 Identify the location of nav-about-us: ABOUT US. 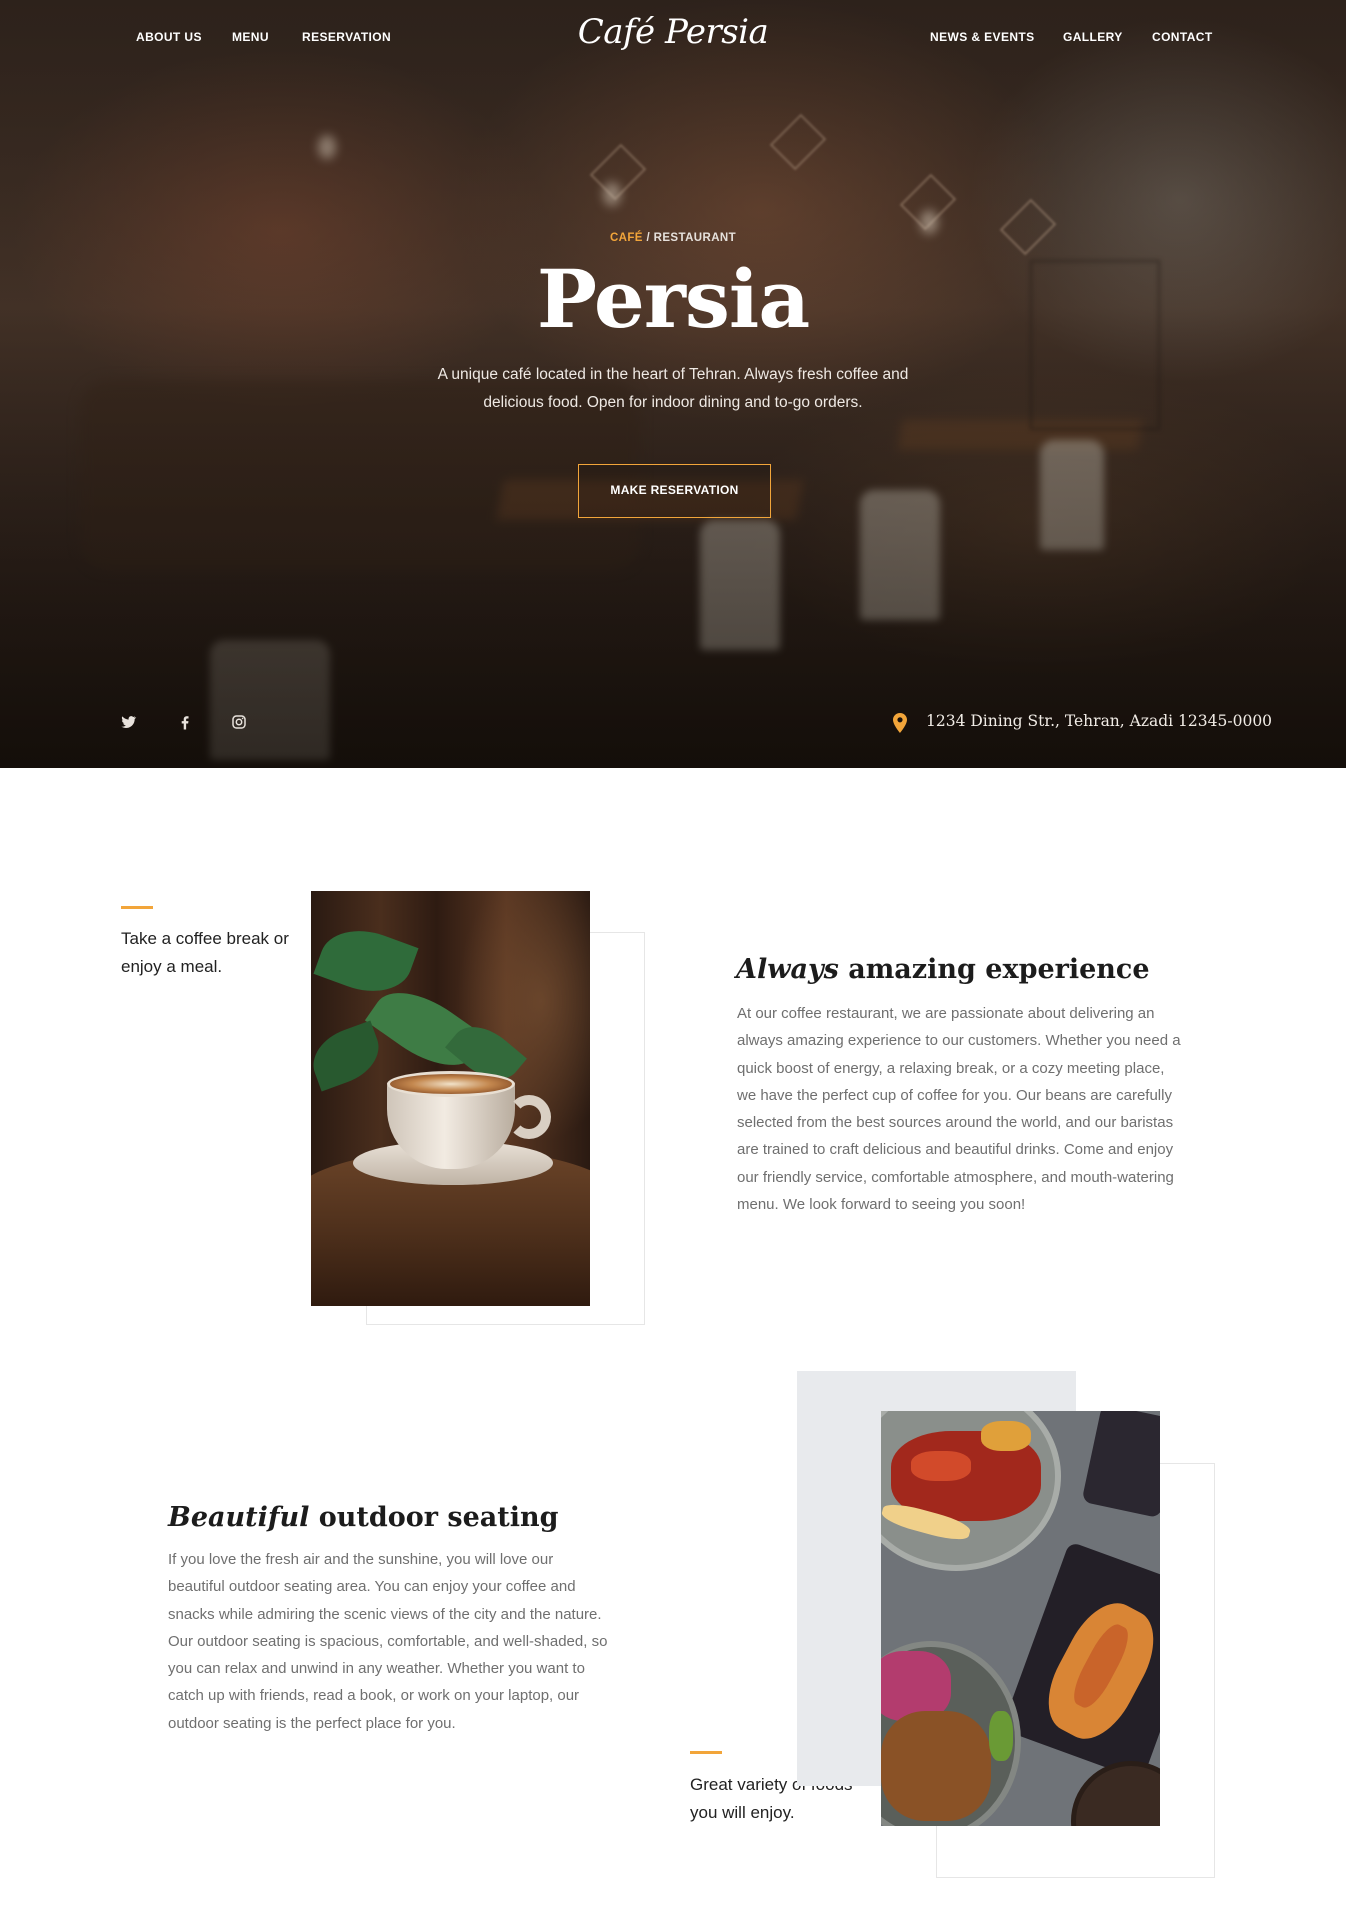
(169, 37).